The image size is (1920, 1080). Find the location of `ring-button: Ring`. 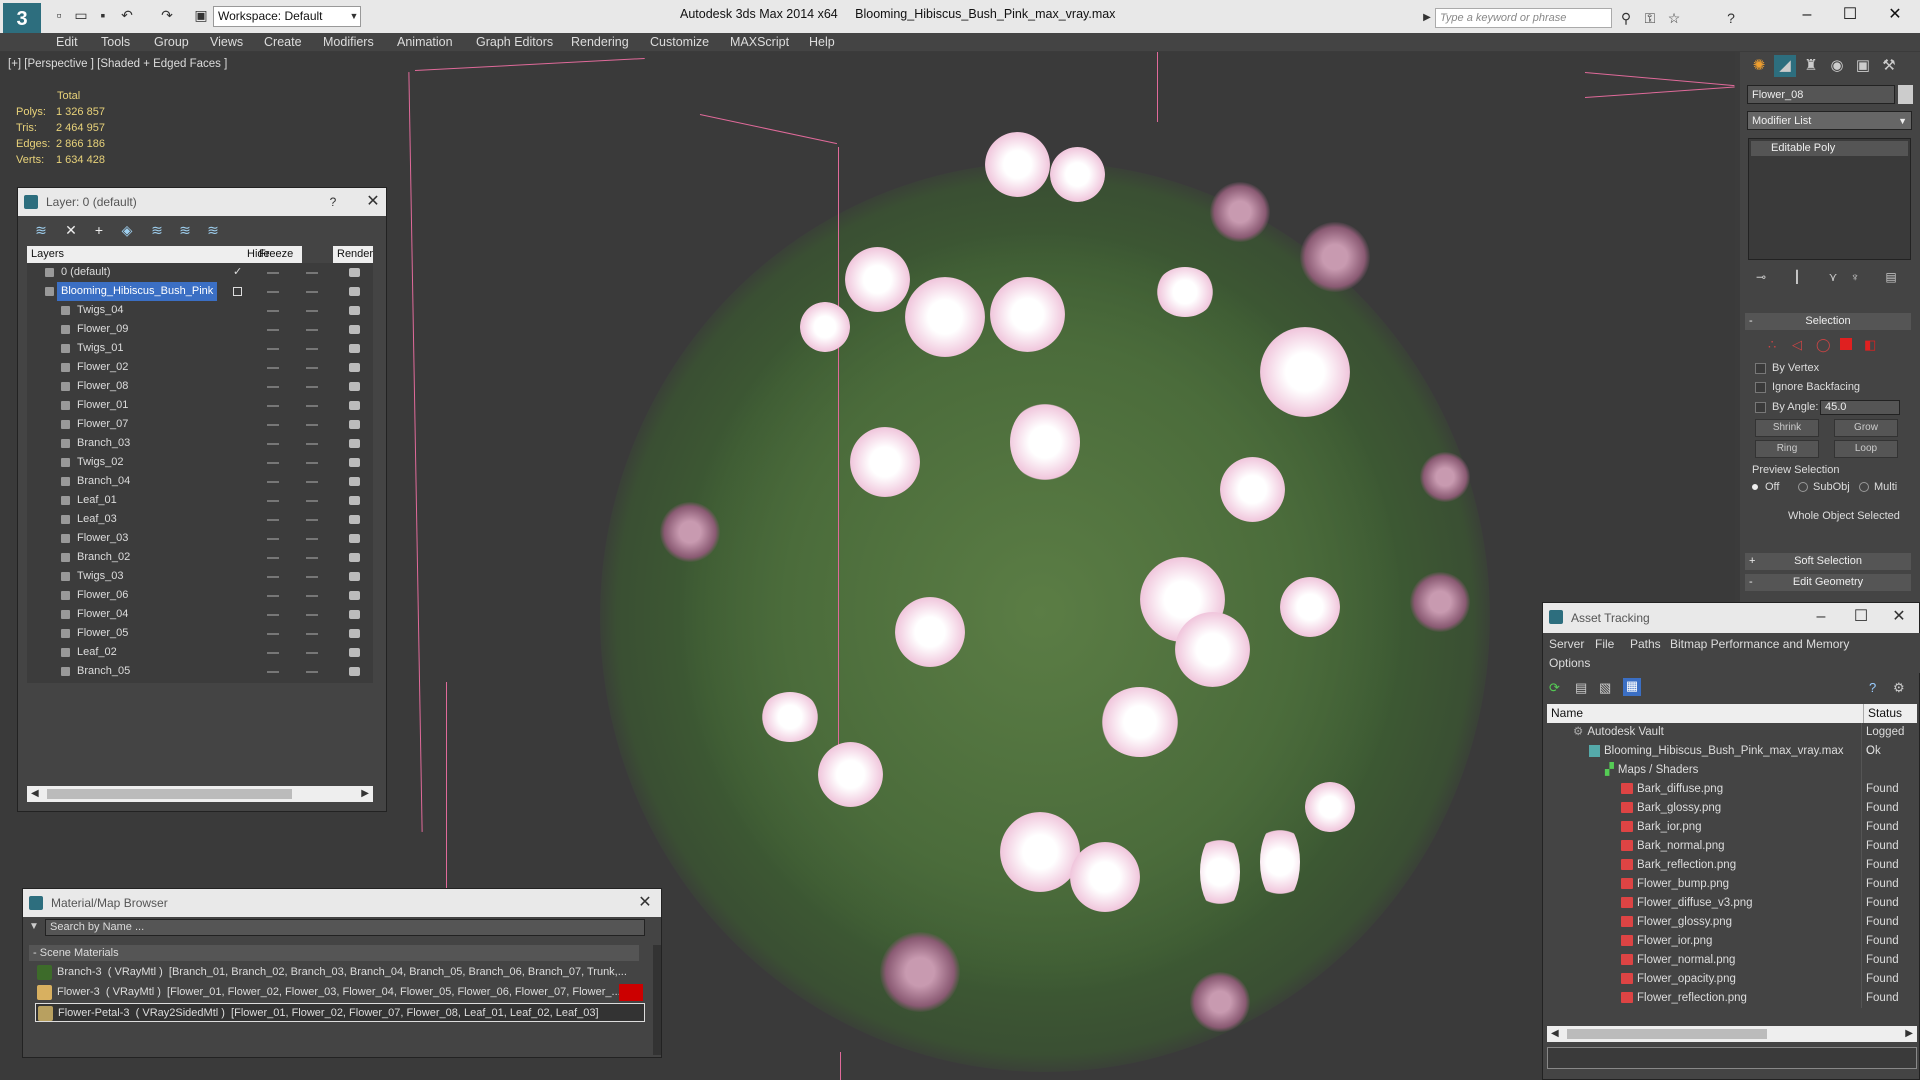

ring-button: Ring is located at coordinates (1787, 449).